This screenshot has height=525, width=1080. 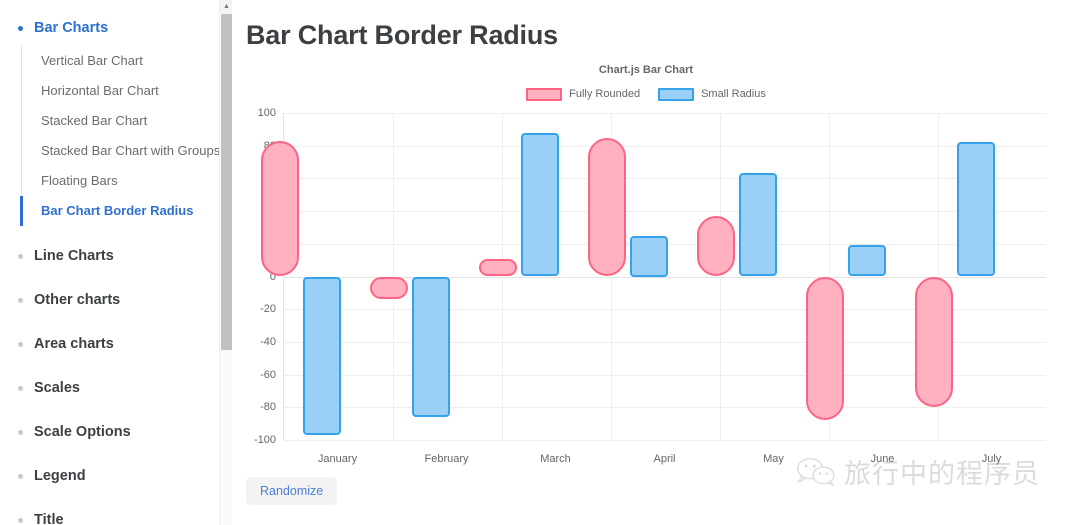 I want to click on sidebar-item-title: Title, so click(x=116, y=515).